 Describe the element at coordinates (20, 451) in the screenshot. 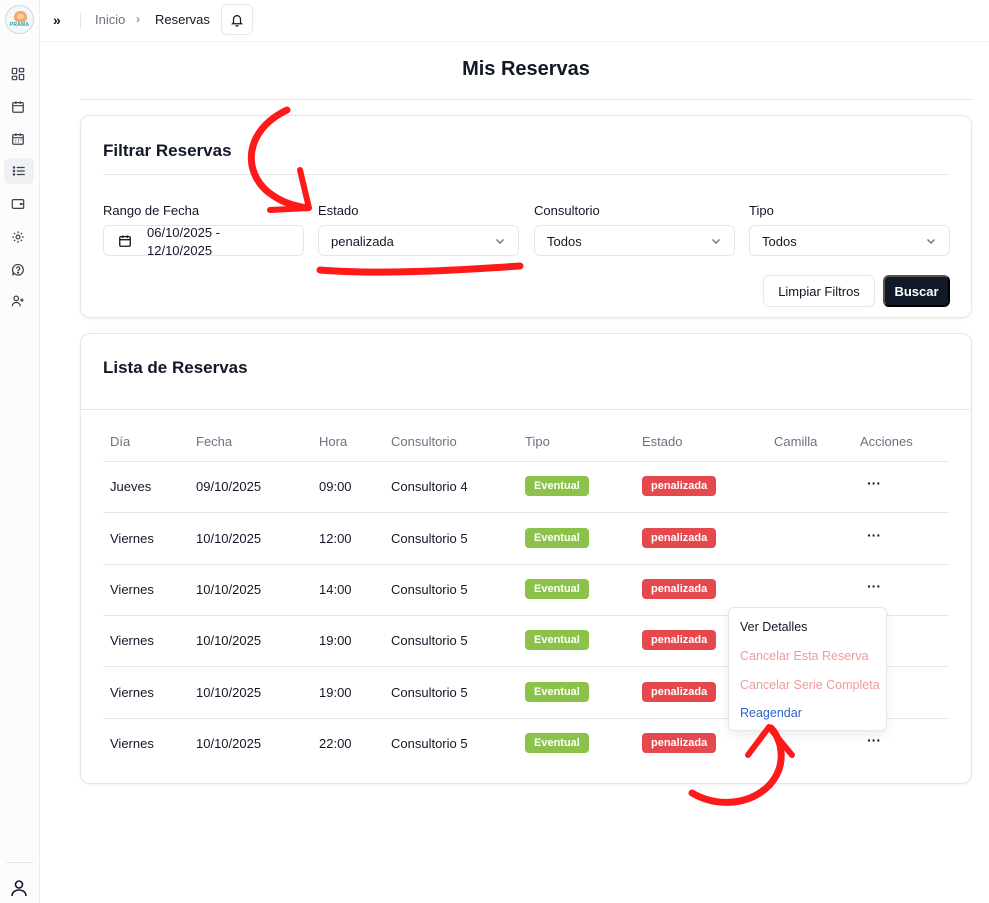

I see `sidebar: PRAMA` at that location.